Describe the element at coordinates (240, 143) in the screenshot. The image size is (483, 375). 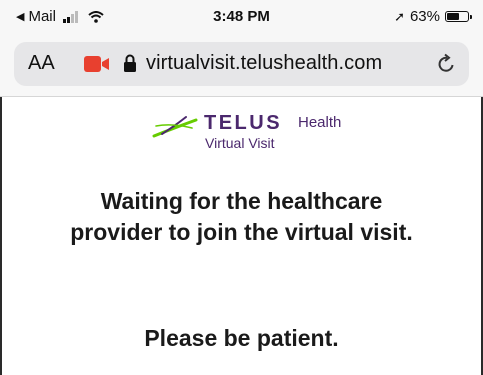
I see `product-name: Virtual Visit` at that location.